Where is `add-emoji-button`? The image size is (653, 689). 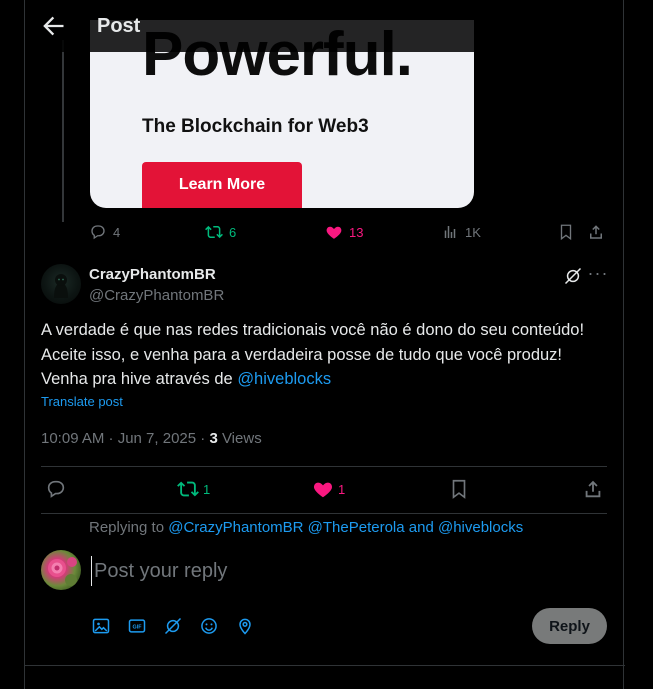
add-emoji-button is located at coordinates (209, 626).